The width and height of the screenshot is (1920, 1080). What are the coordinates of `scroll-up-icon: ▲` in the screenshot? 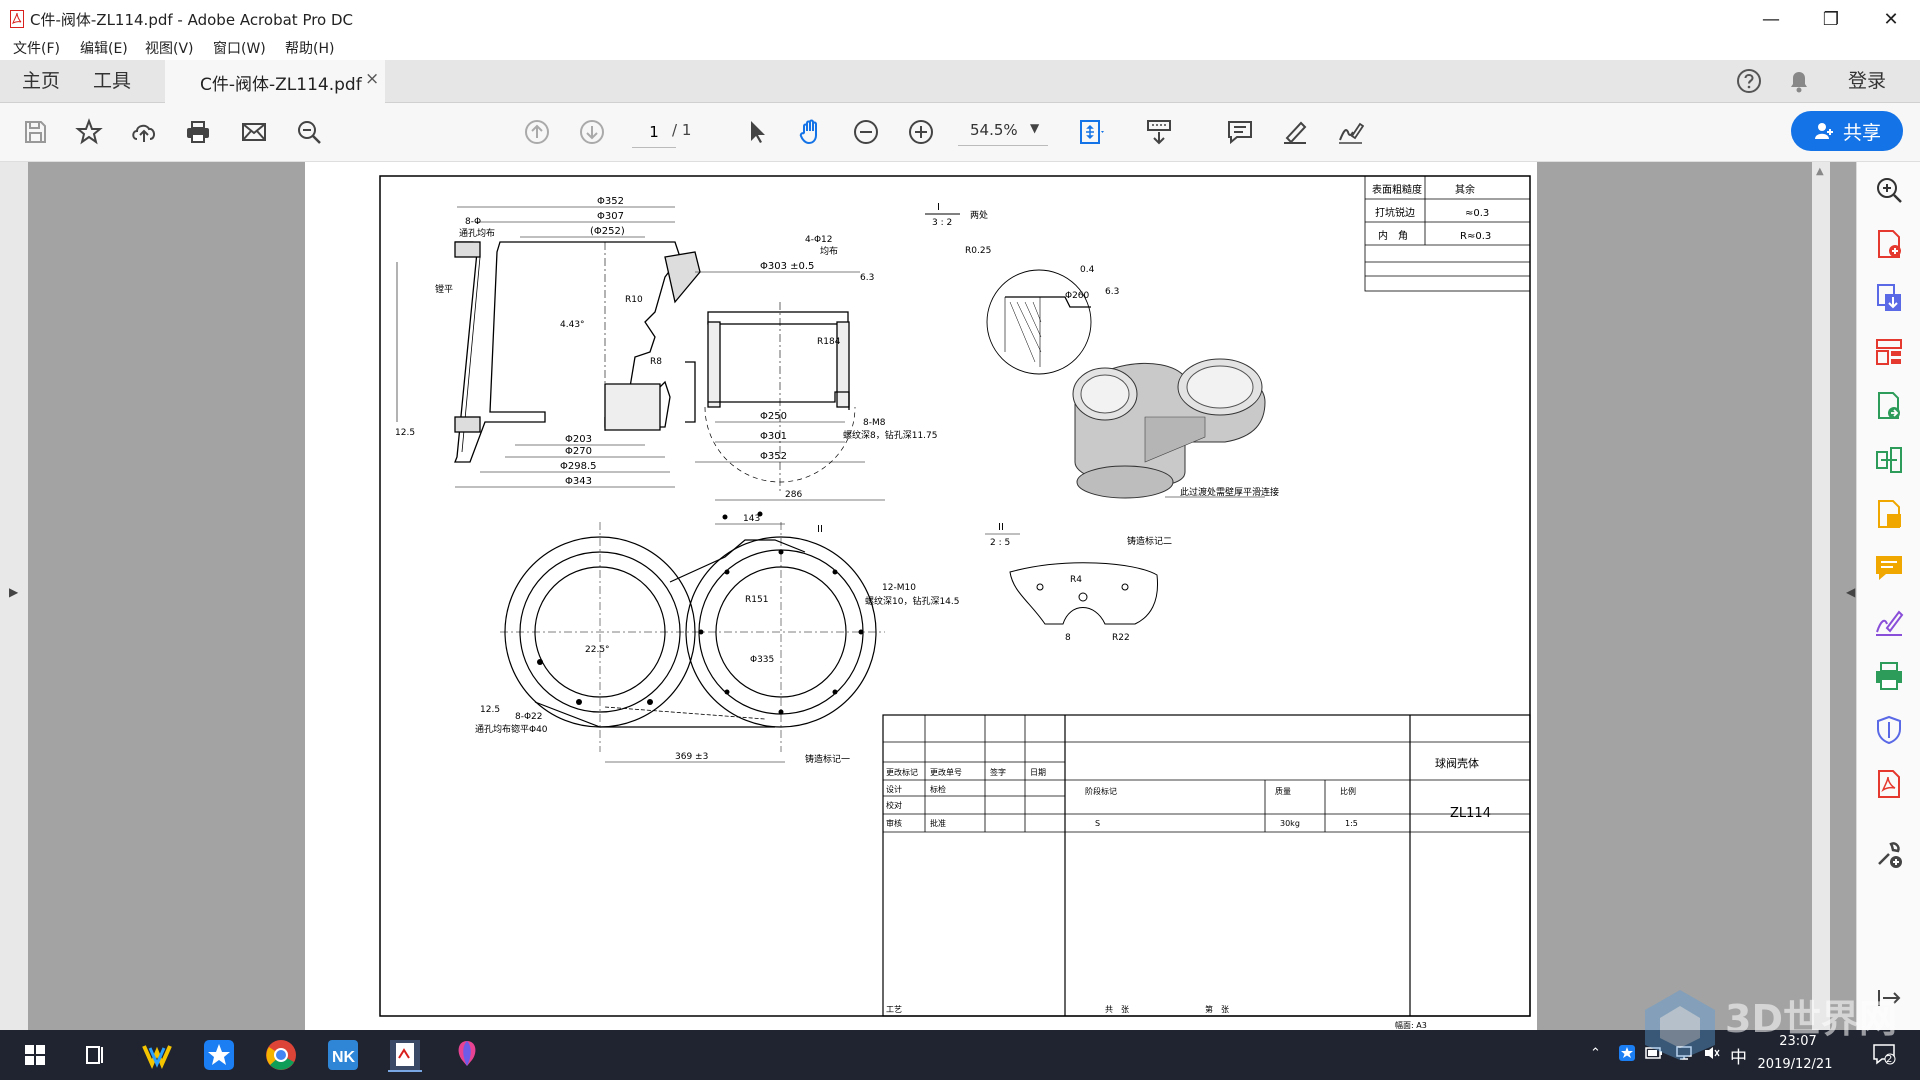 It's located at (1820, 171).